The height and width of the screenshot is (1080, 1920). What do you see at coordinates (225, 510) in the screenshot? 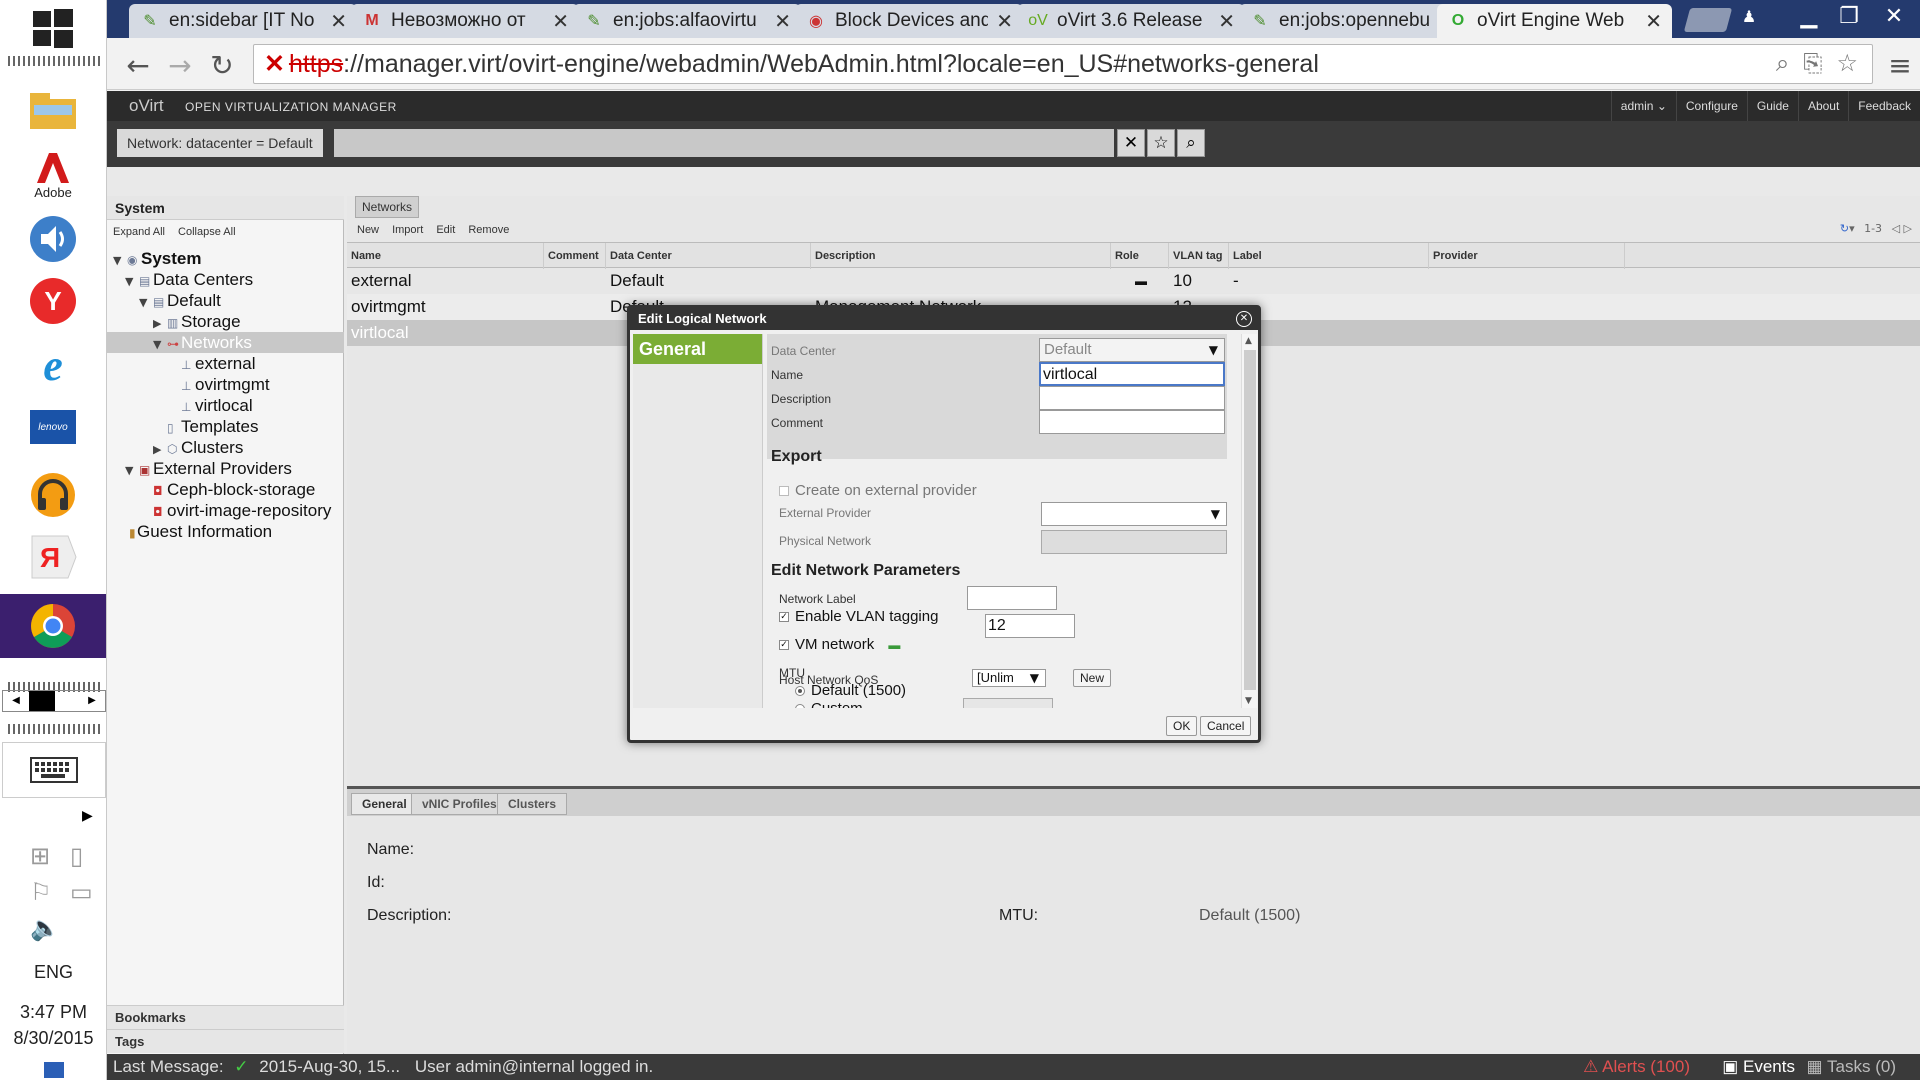
I see `tree-item-ovirt-image-repo: ◘ ovirt-image-repository` at bounding box center [225, 510].